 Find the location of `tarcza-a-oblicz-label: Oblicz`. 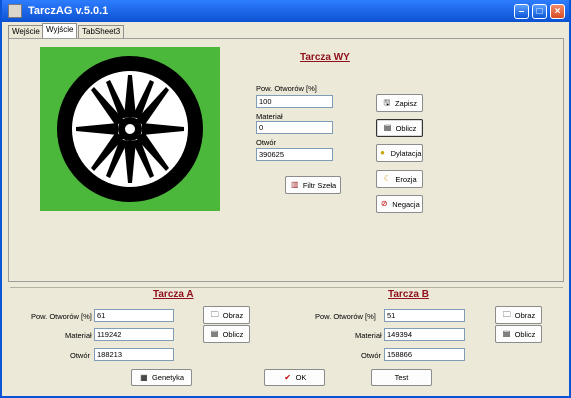

tarcza-a-oblicz-label: Oblicz is located at coordinates (233, 334).